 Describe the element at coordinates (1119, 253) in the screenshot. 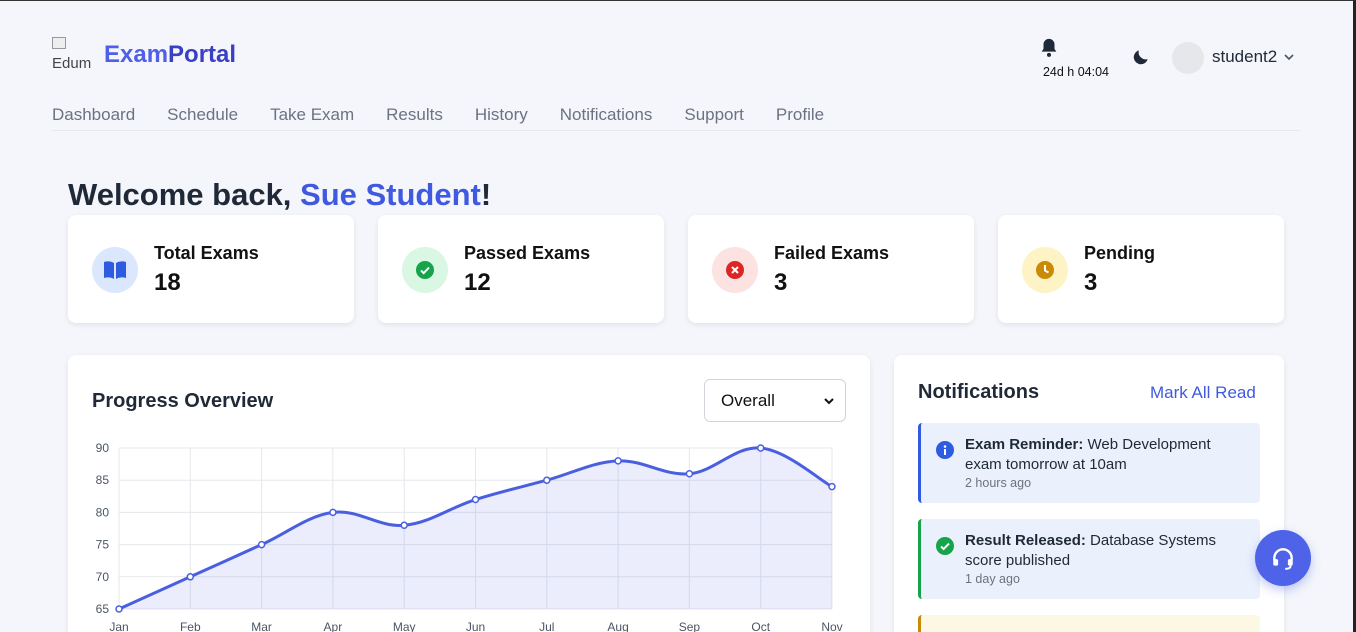

I see `stat-label: Pending` at that location.